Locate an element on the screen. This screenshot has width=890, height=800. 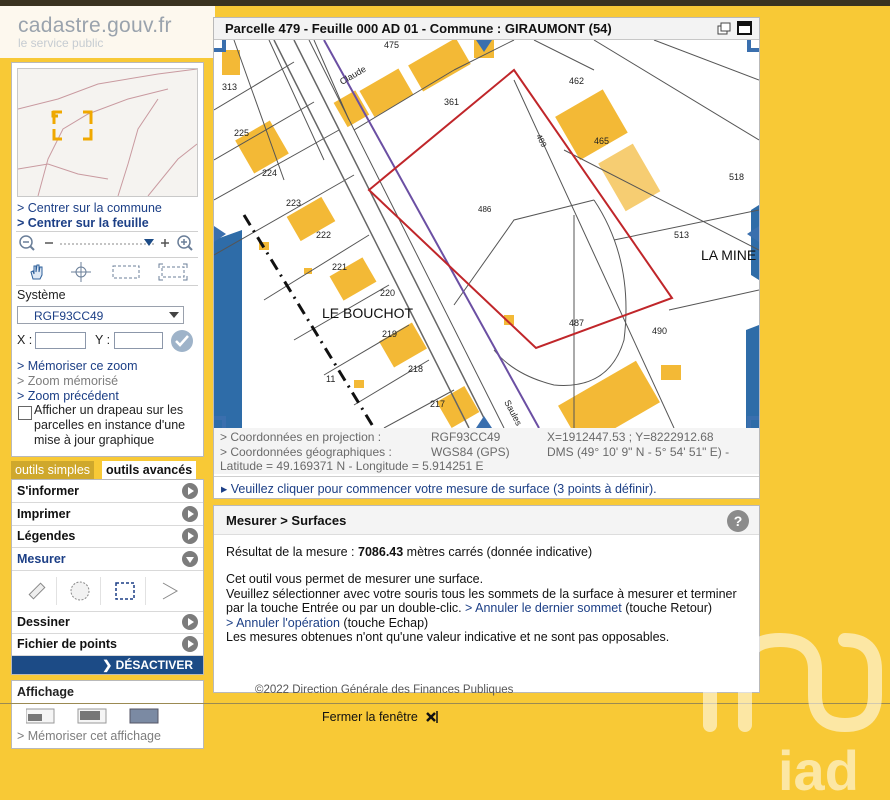
zoom-memorise-link: > Zoom mémorisé is located at coordinates (67, 381).